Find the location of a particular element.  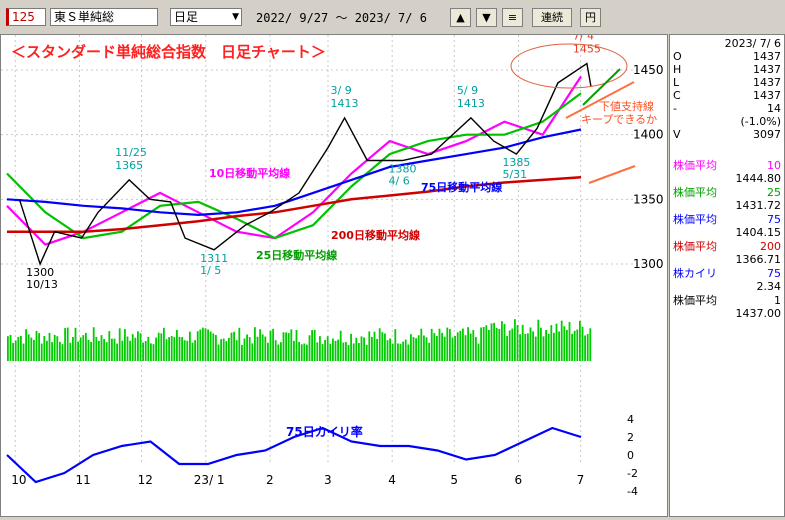

menu-button: ≡ is located at coordinates (512, 17).